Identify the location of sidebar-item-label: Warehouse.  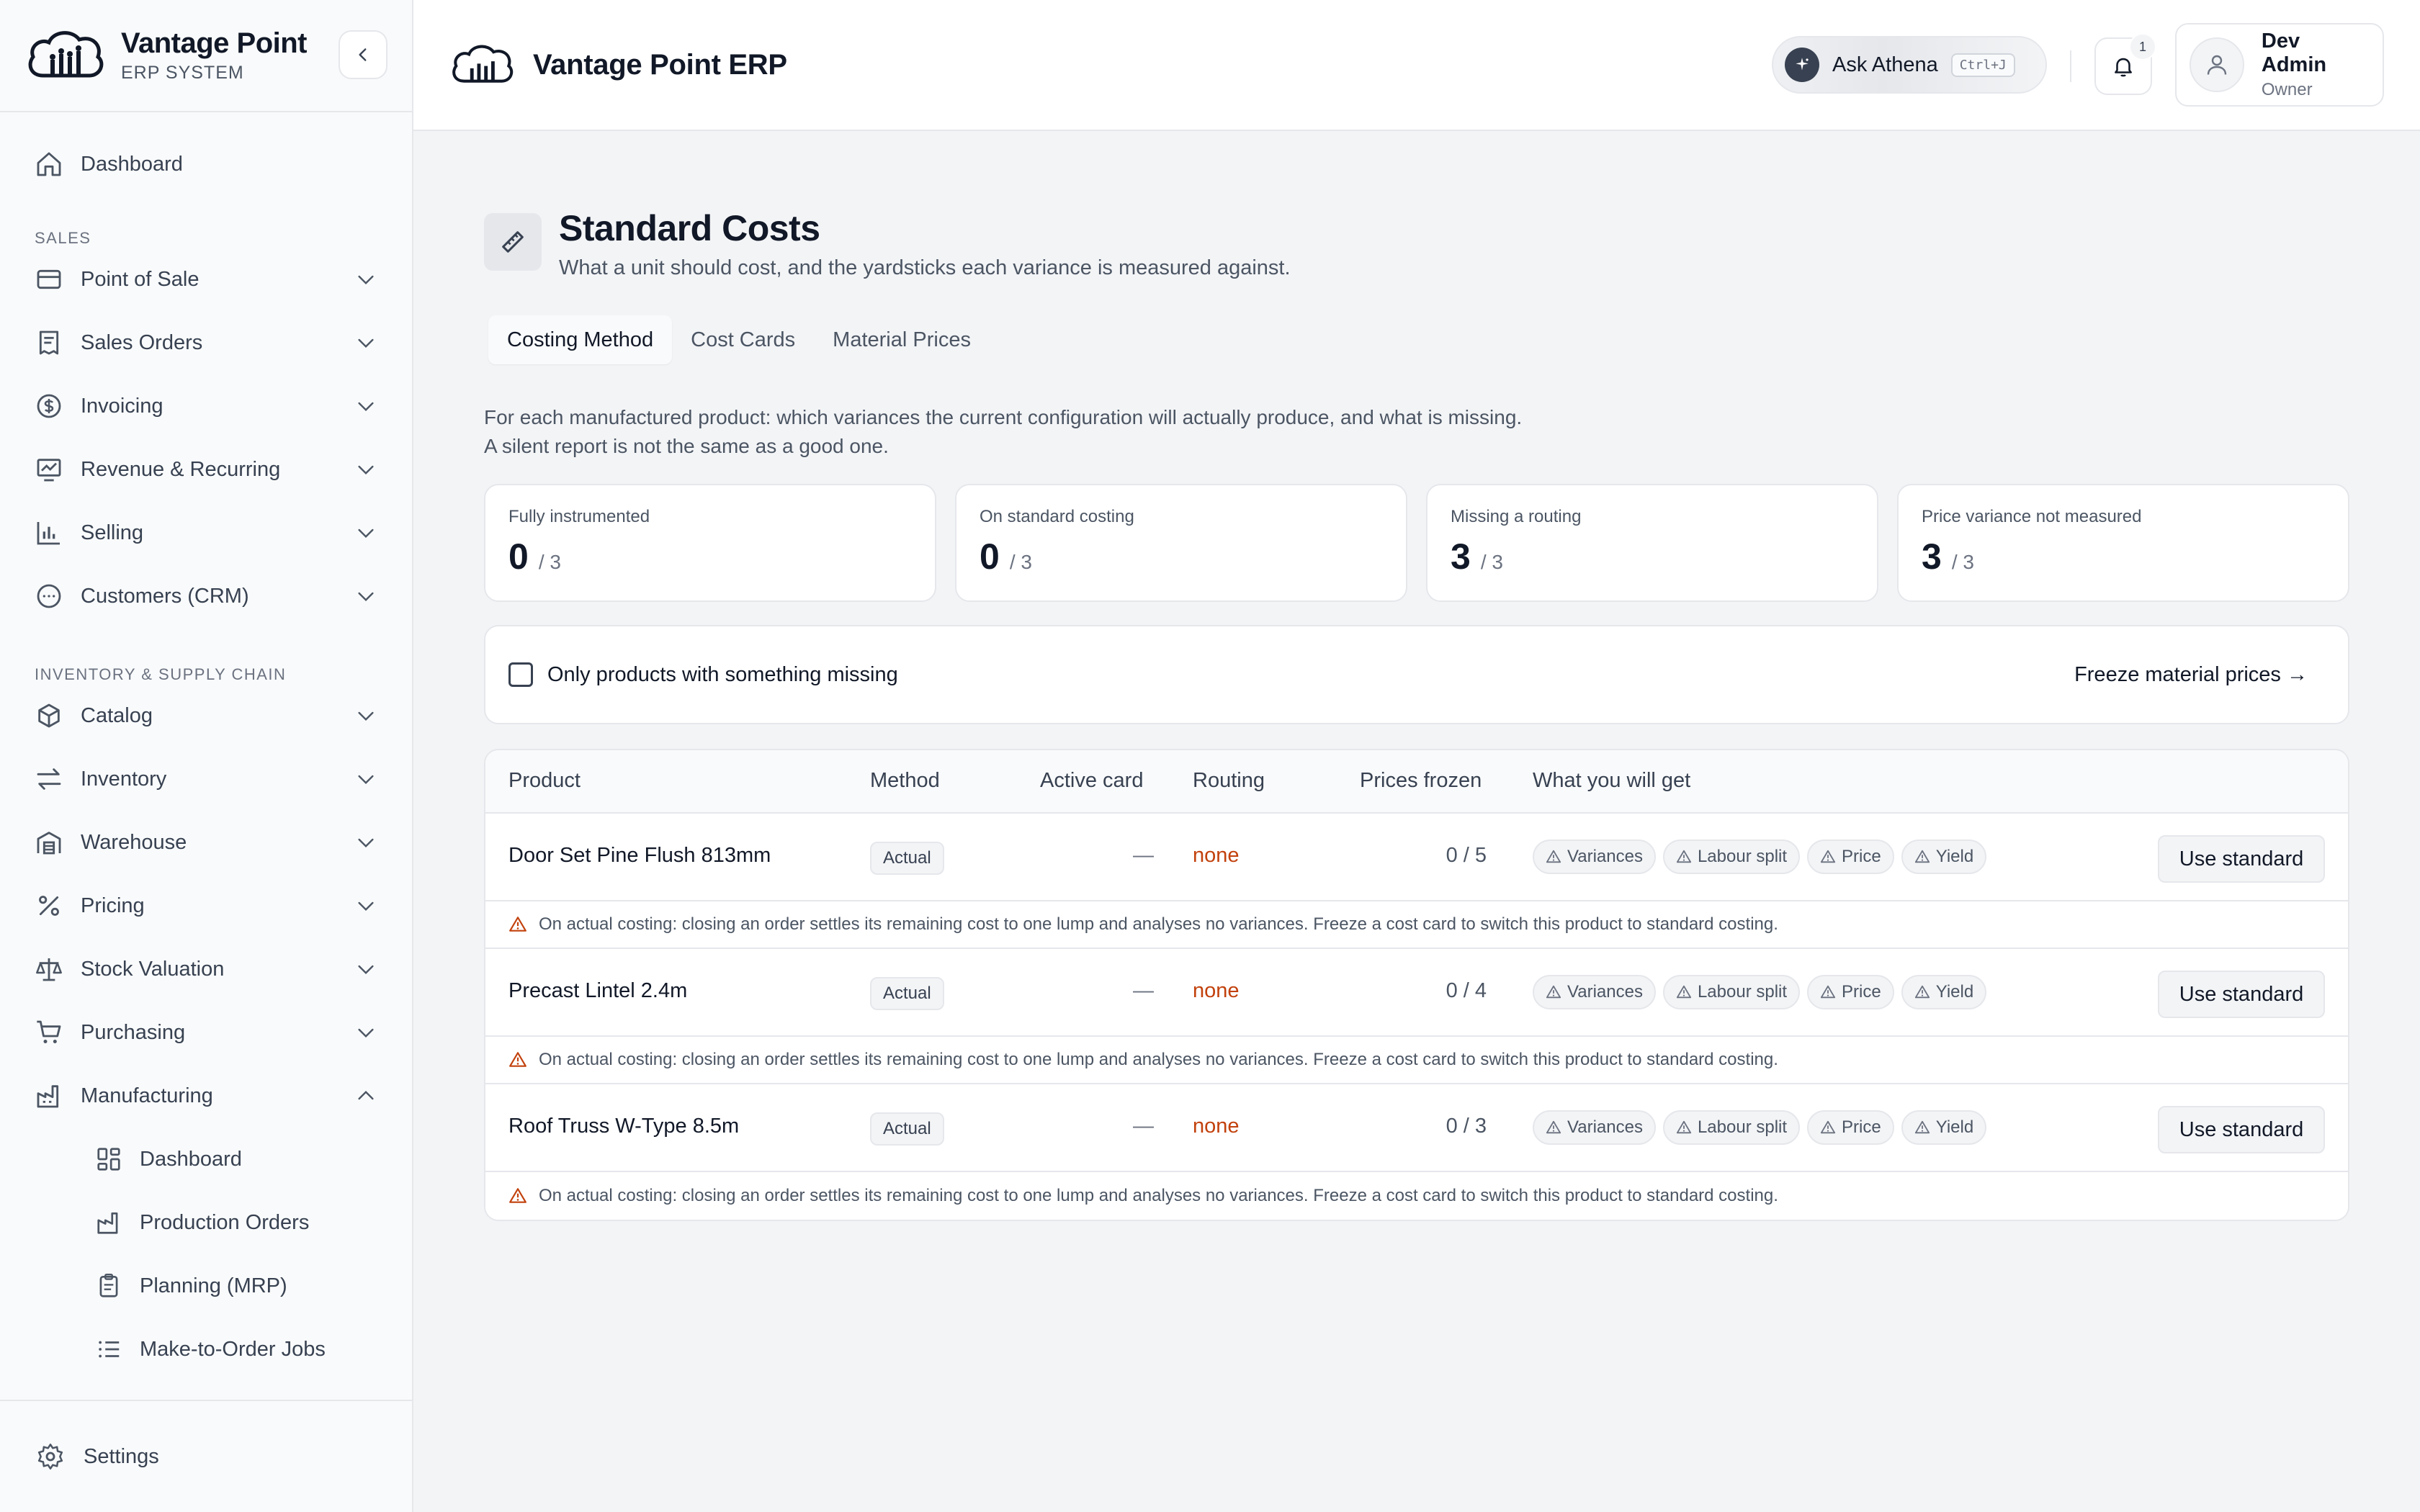
(134, 842).